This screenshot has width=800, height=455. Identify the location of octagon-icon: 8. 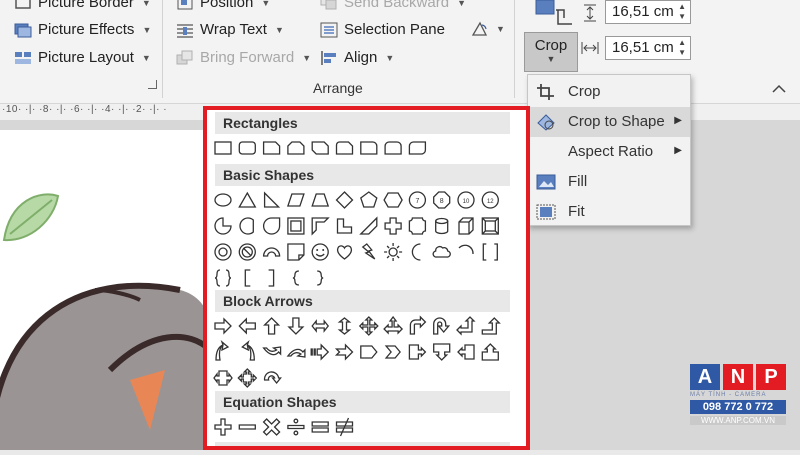
(442, 200).